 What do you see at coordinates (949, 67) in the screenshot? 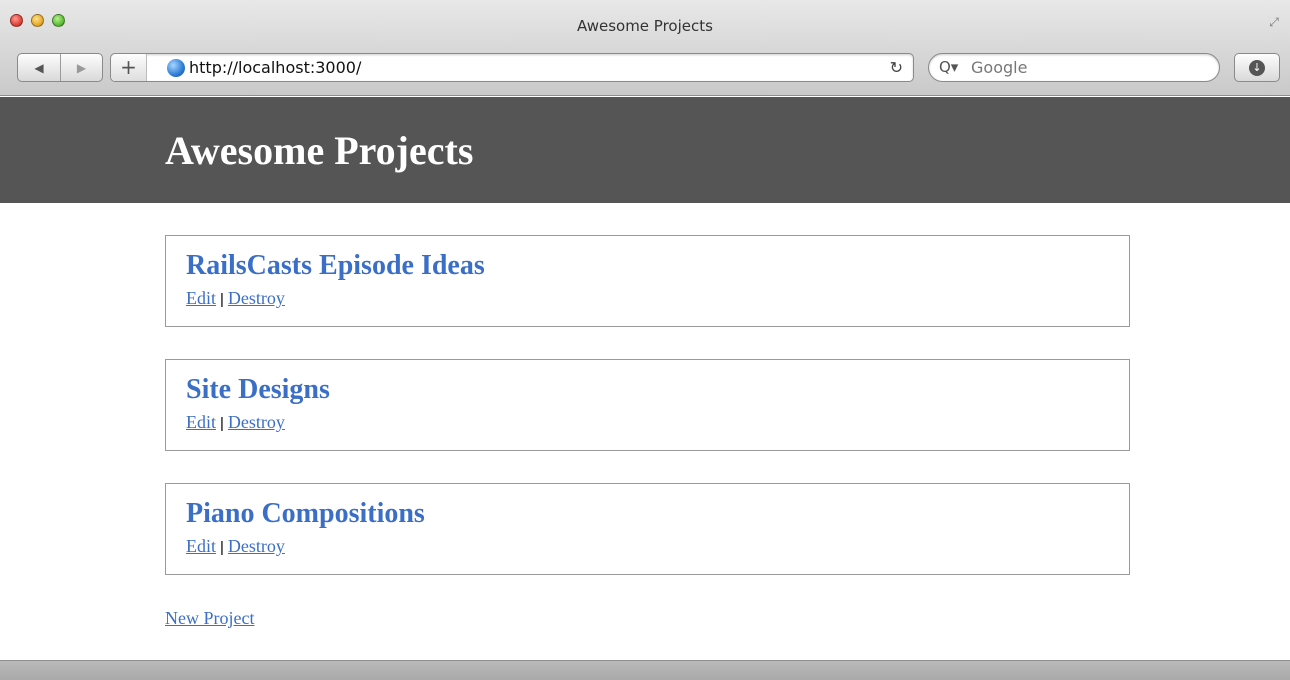
I see `search-icon: Q▾` at bounding box center [949, 67].